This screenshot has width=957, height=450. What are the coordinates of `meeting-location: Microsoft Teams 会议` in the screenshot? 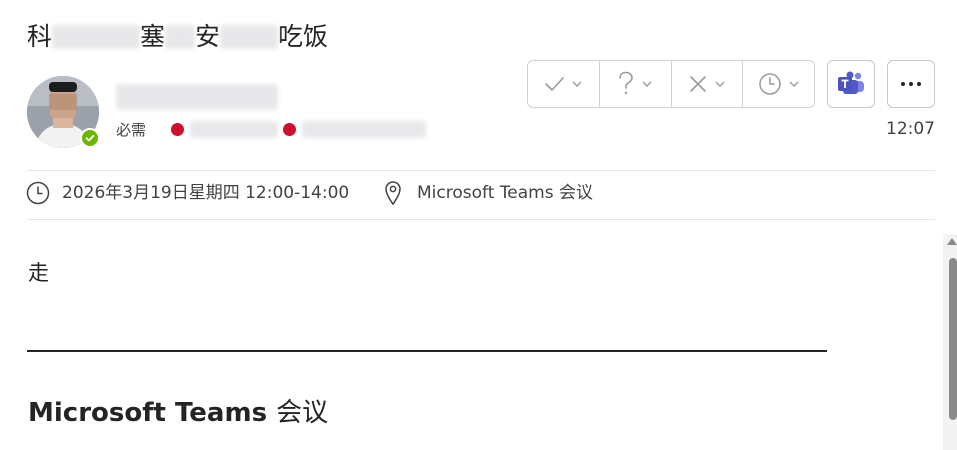 It's located at (505, 193).